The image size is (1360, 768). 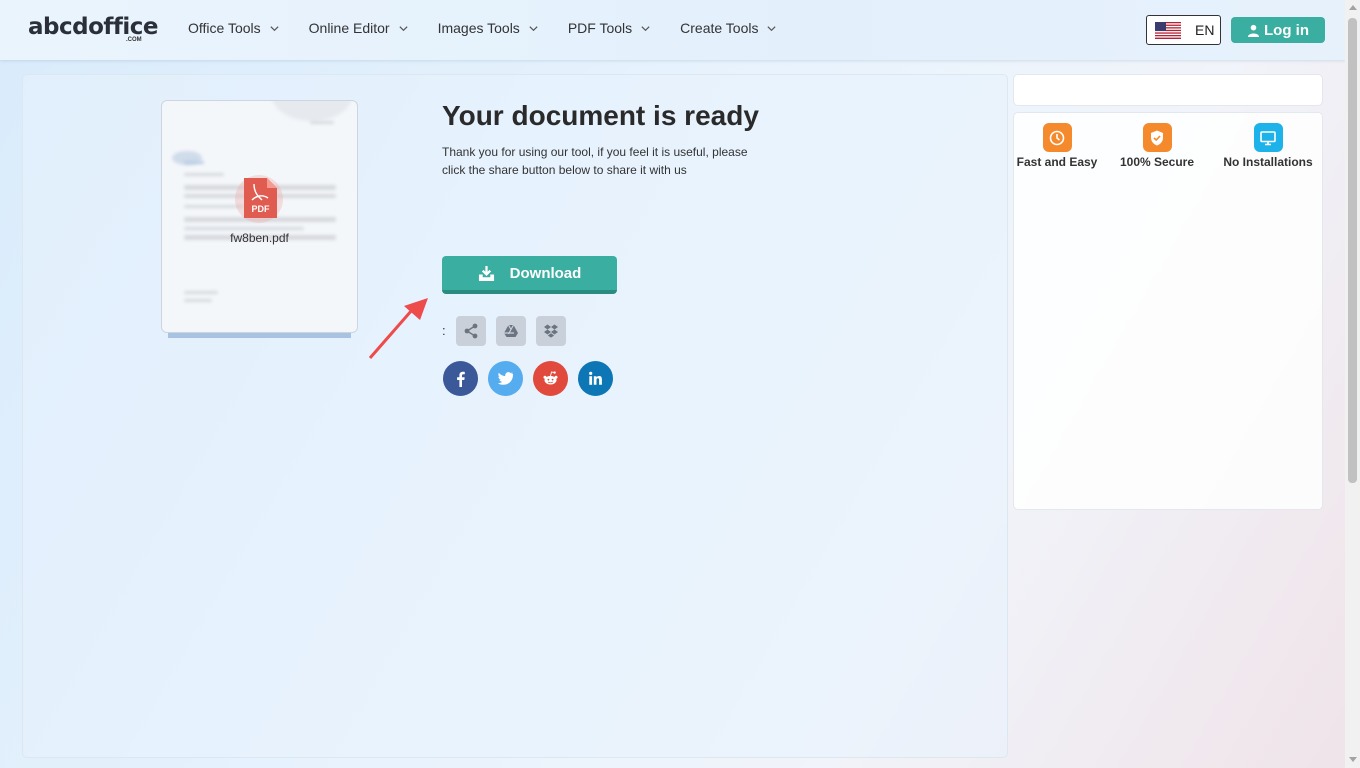 What do you see at coordinates (1183, 30) in the screenshot?
I see `language-selector: EN` at bounding box center [1183, 30].